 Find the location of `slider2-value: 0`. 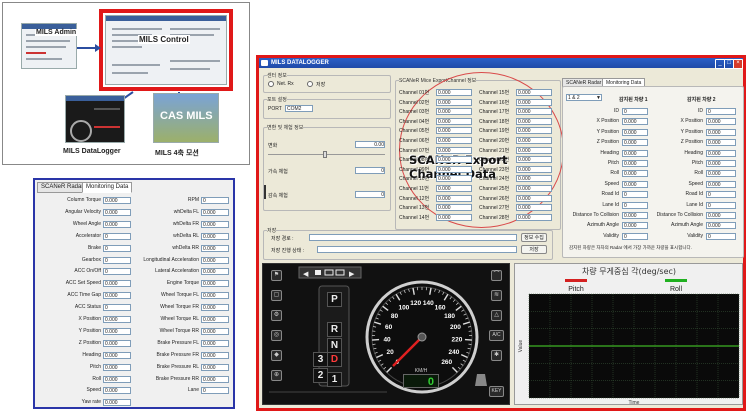

slider2-value: 0 is located at coordinates (370, 170).